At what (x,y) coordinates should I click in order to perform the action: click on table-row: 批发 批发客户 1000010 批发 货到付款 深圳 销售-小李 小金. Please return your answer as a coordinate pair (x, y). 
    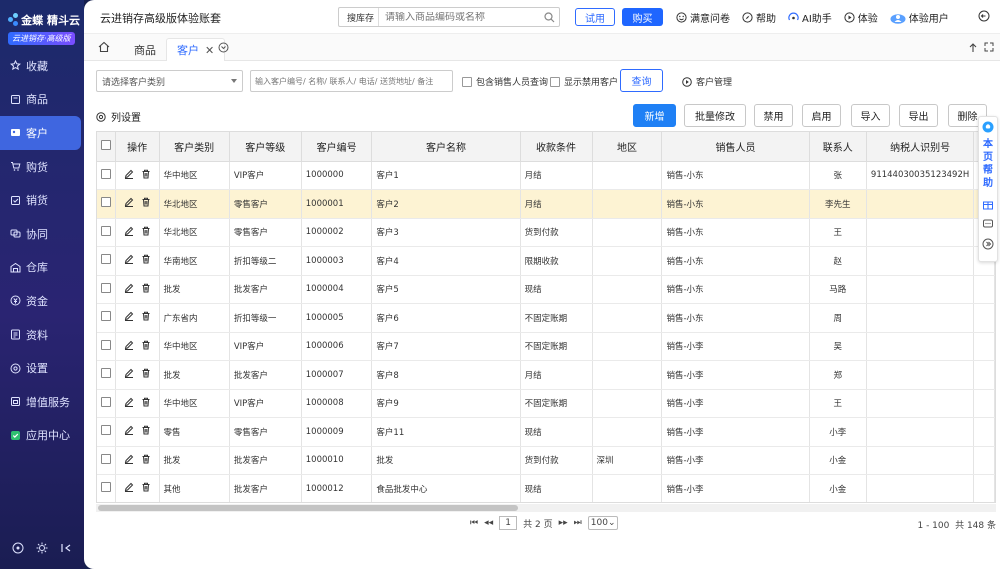
    Looking at the image, I should click on (546, 460).